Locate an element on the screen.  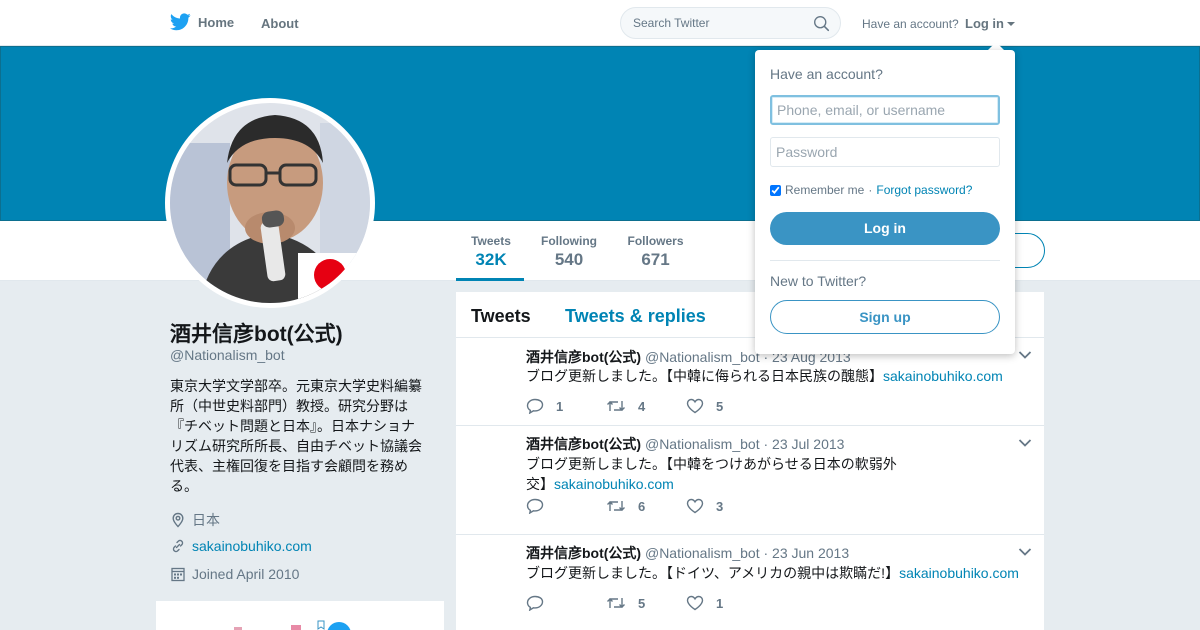
reply-button: 1 is located at coordinates (566, 406).